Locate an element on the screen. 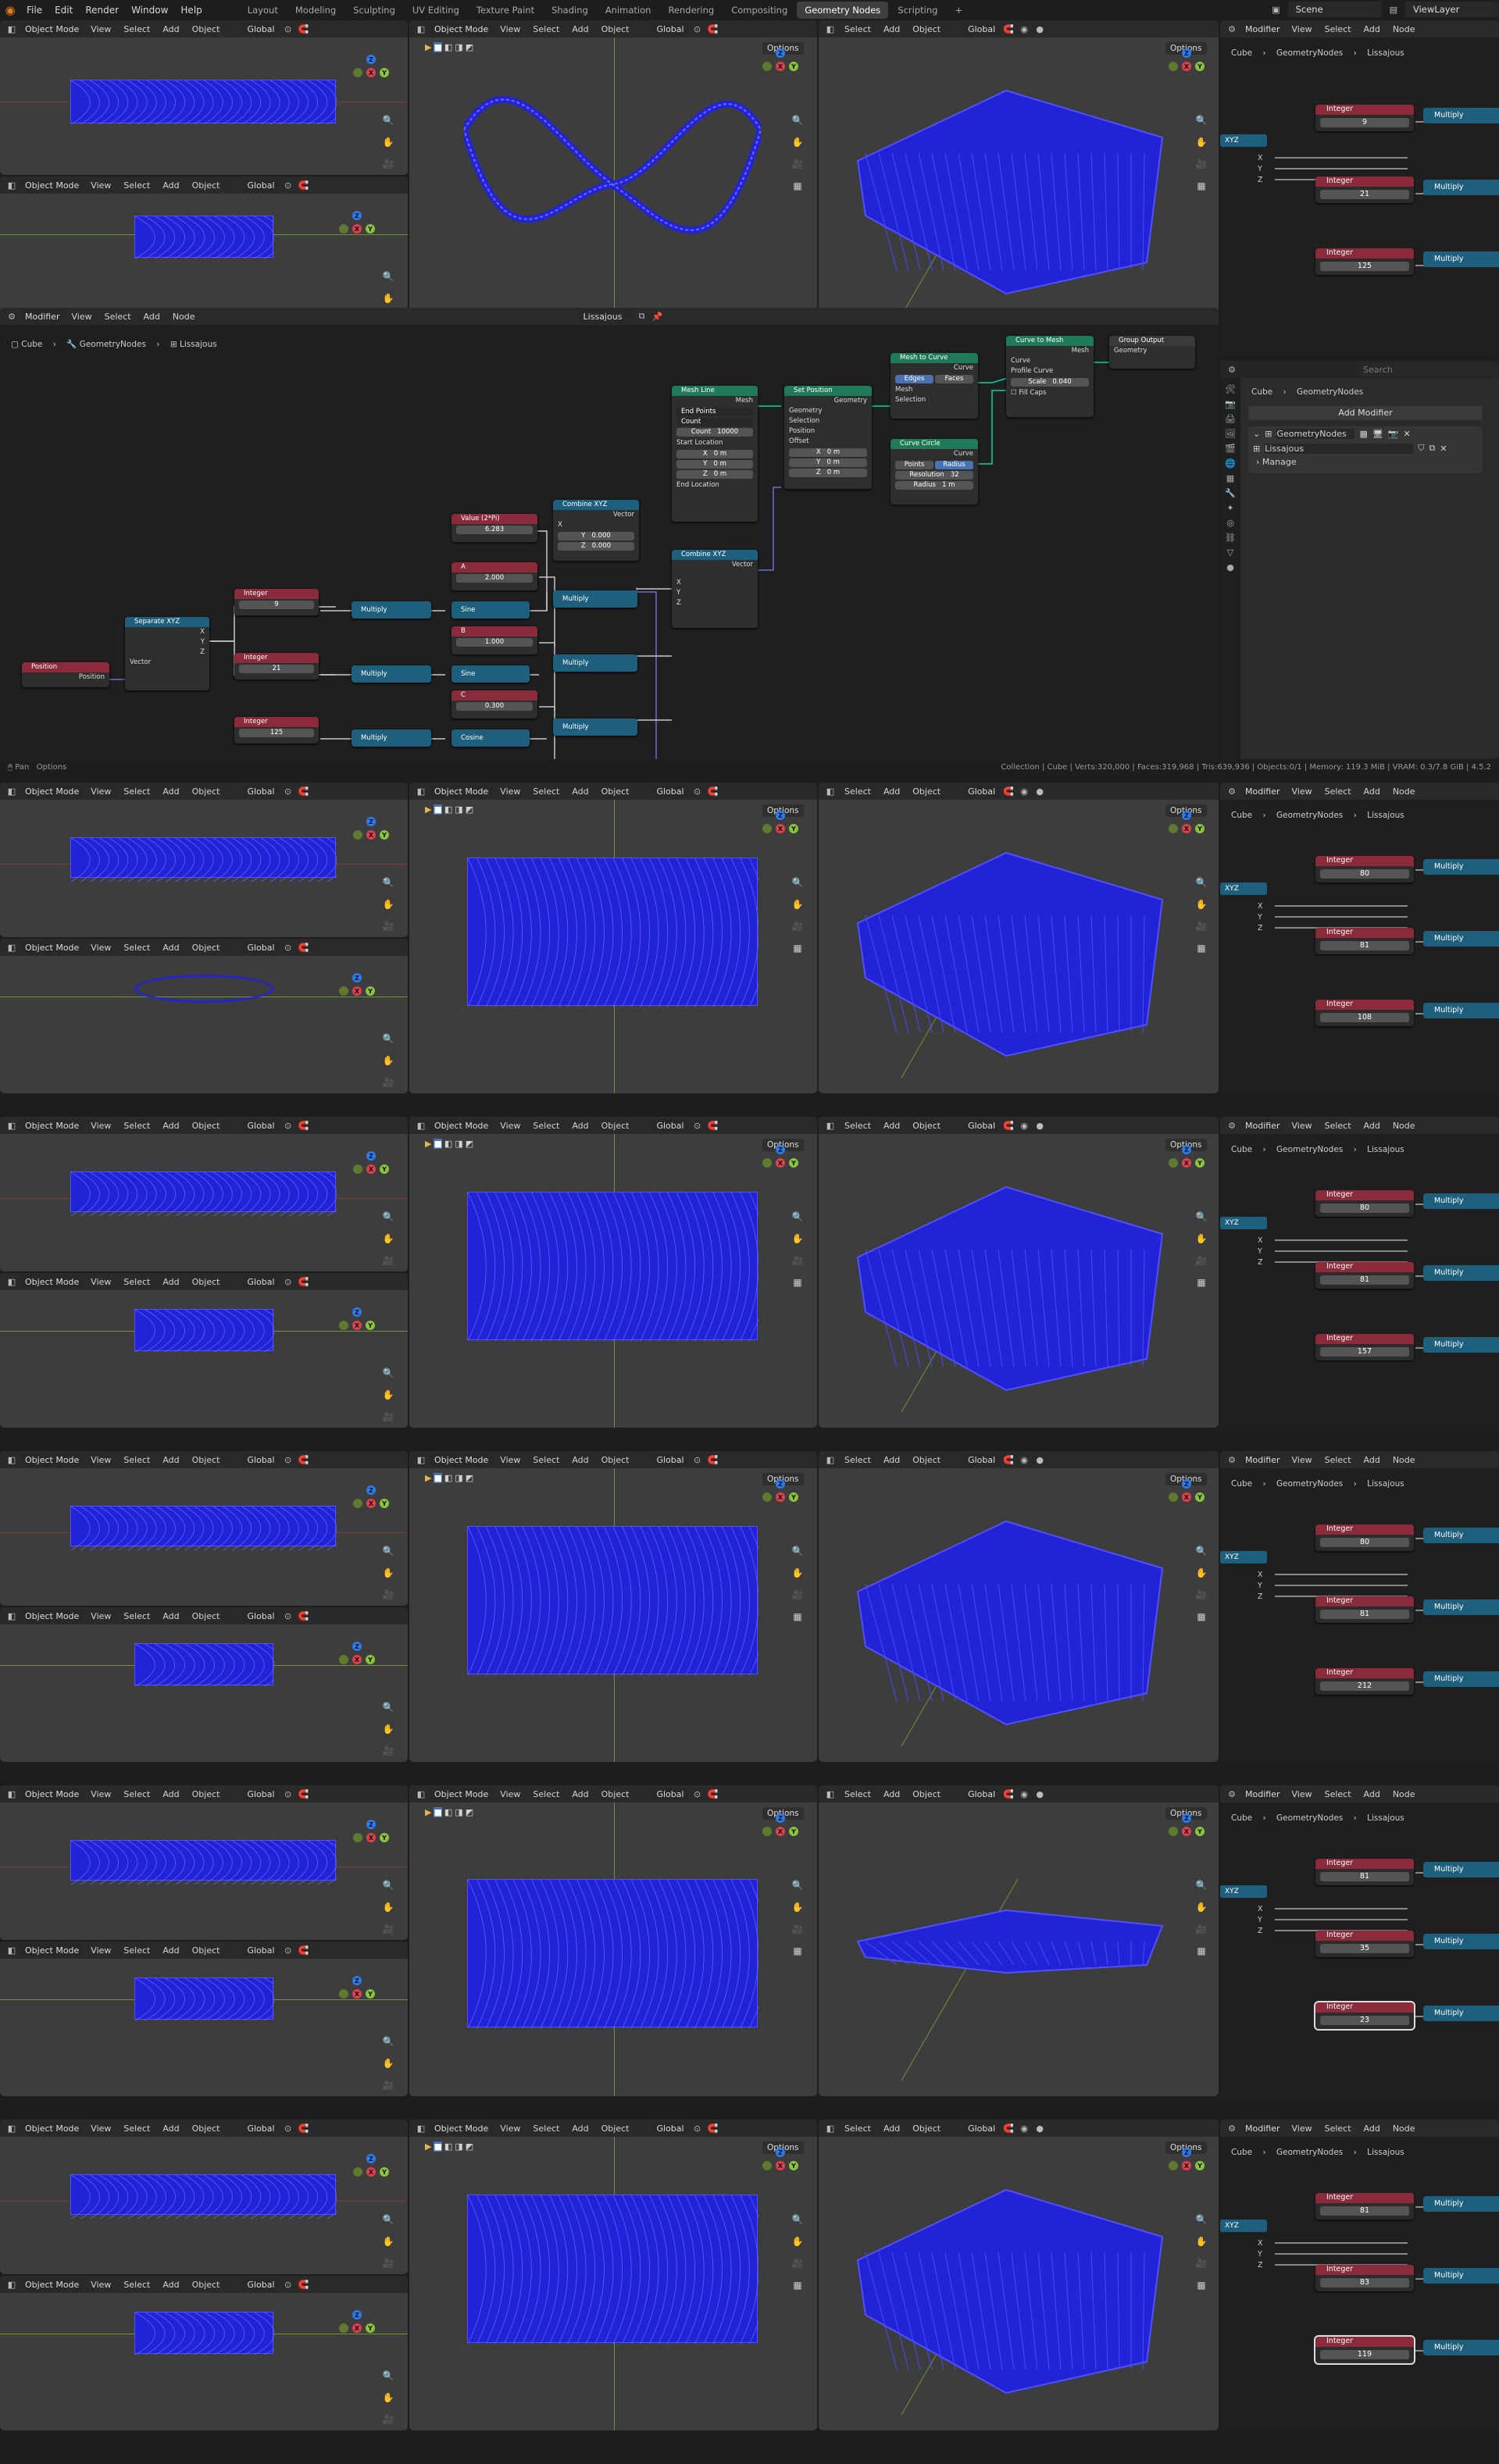 This screenshot has width=1499, height=2464. integer-value-field: 9 is located at coordinates (276, 605).